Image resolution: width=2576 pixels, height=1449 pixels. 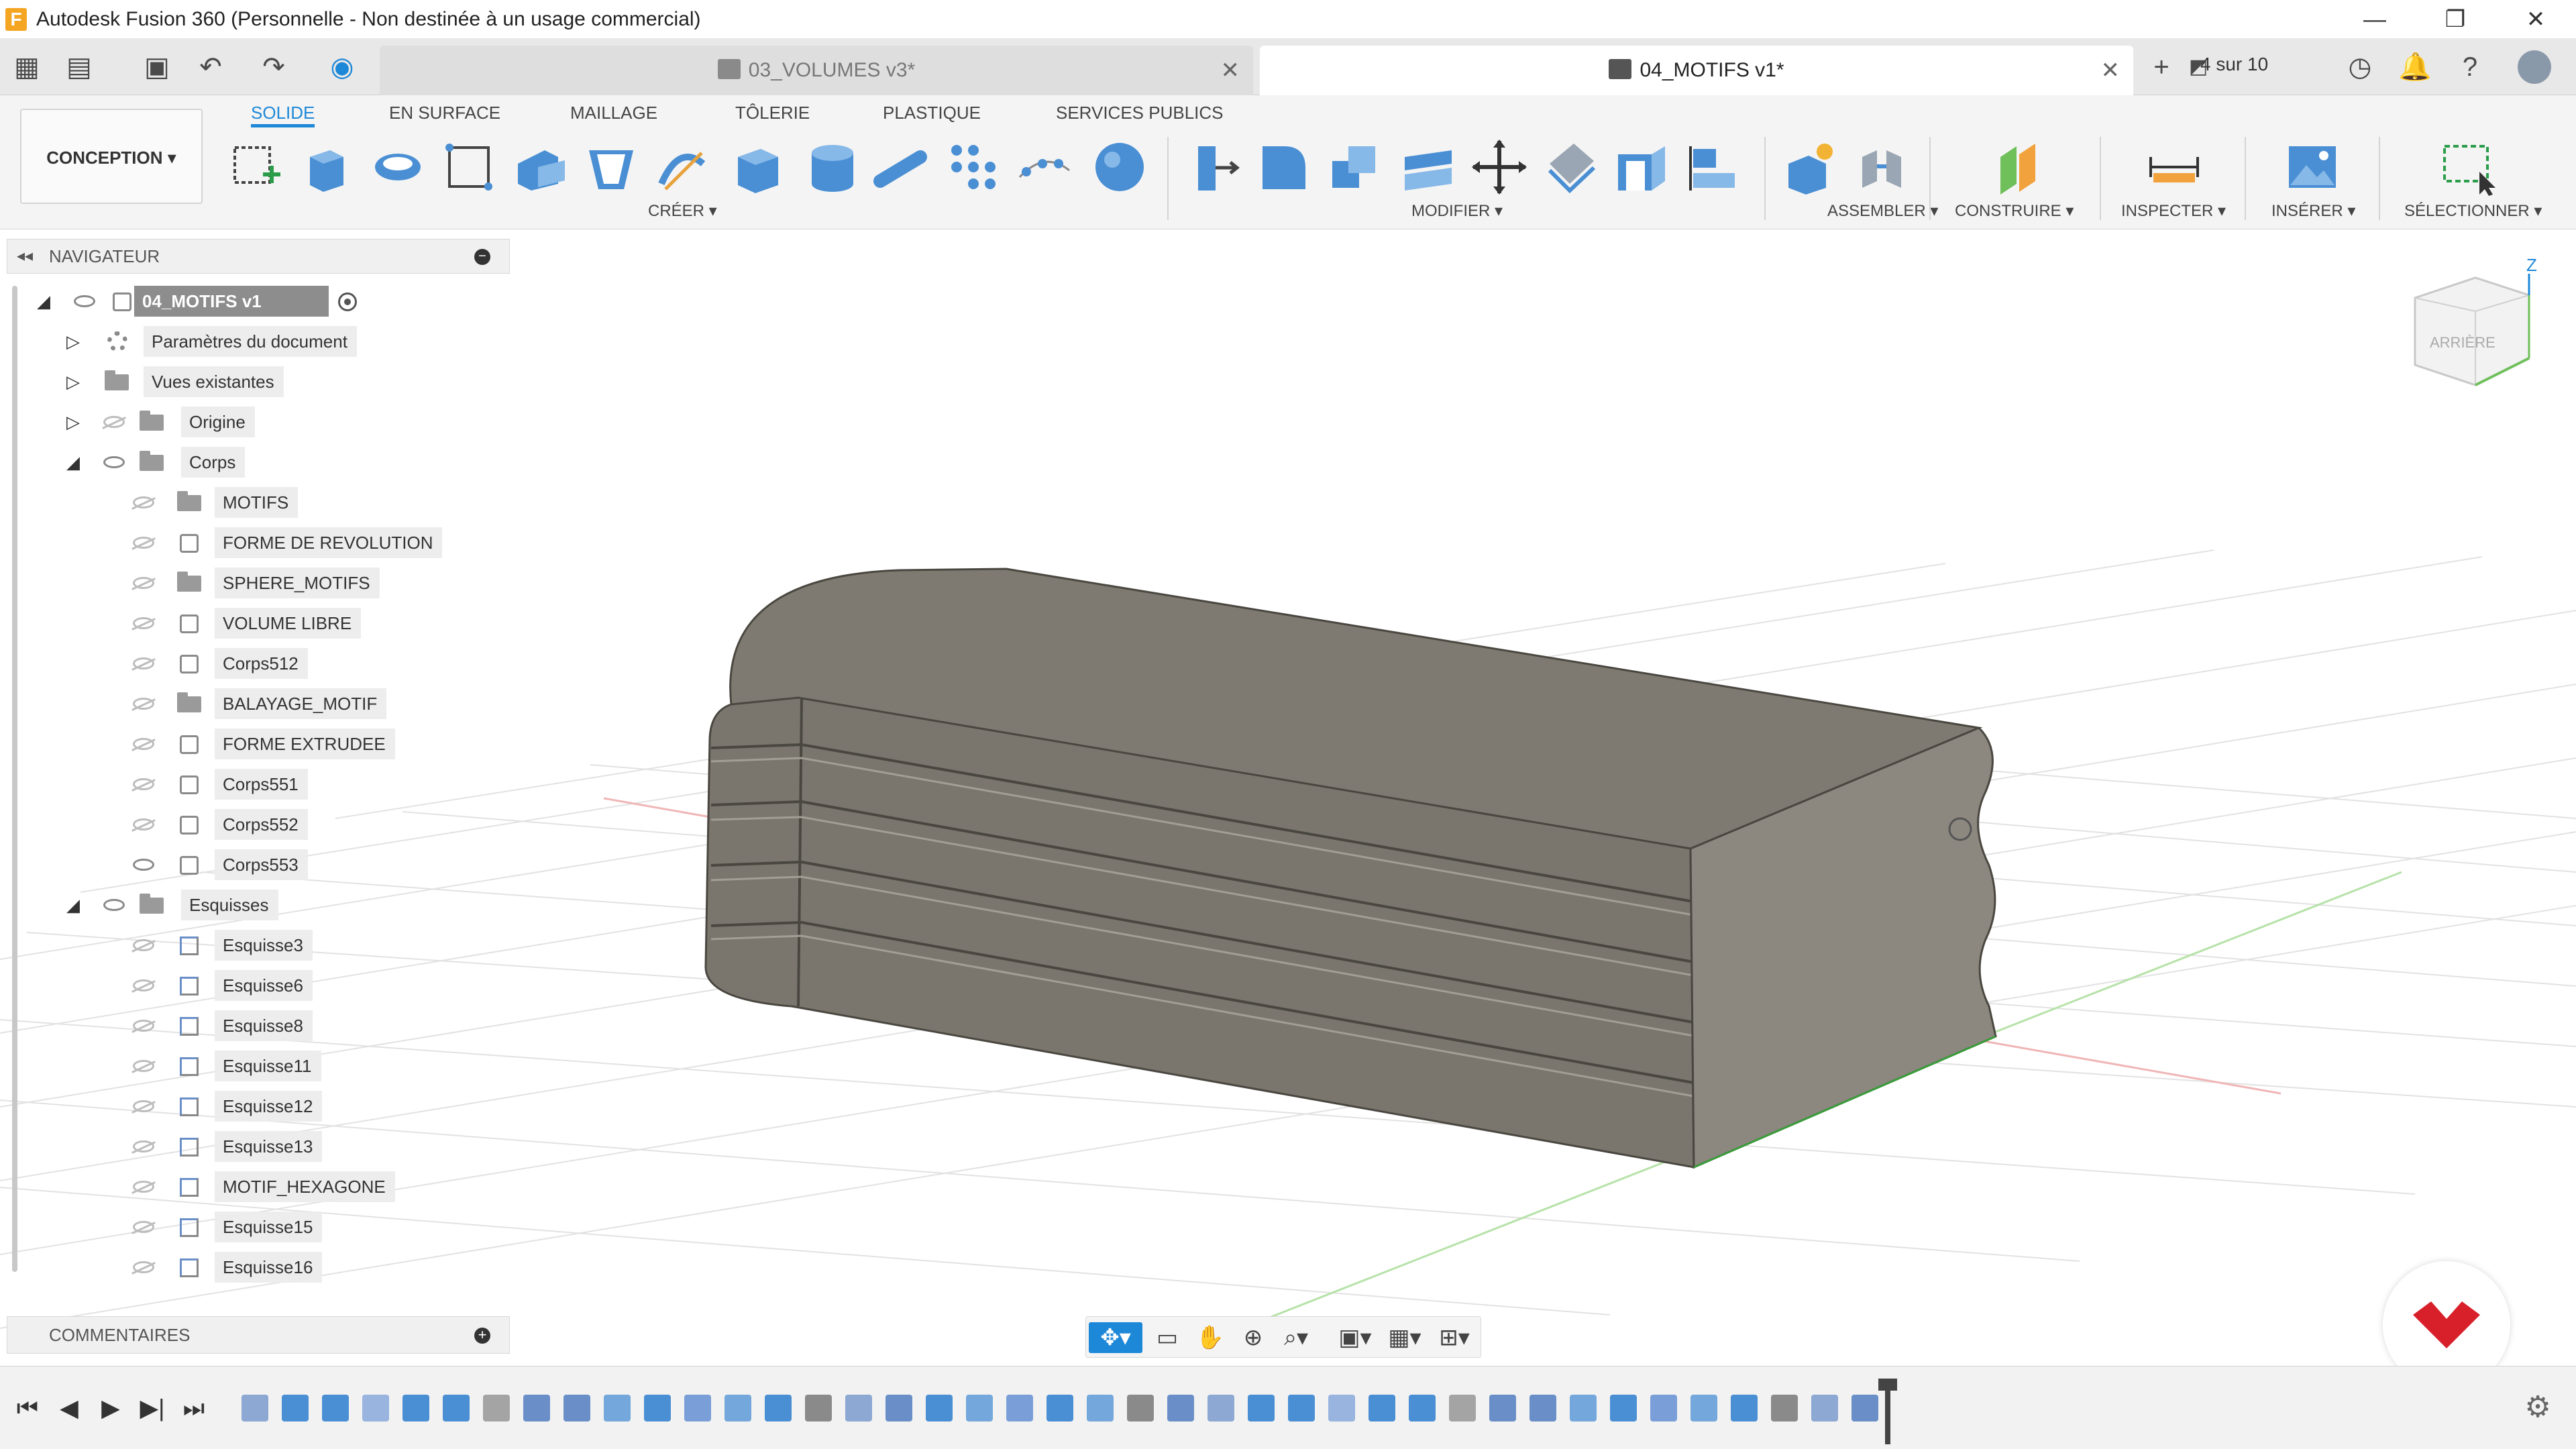 What do you see at coordinates (73, 905) in the screenshot?
I see `collapse-triangle-icon: ◢` at bounding box center [73, 905].